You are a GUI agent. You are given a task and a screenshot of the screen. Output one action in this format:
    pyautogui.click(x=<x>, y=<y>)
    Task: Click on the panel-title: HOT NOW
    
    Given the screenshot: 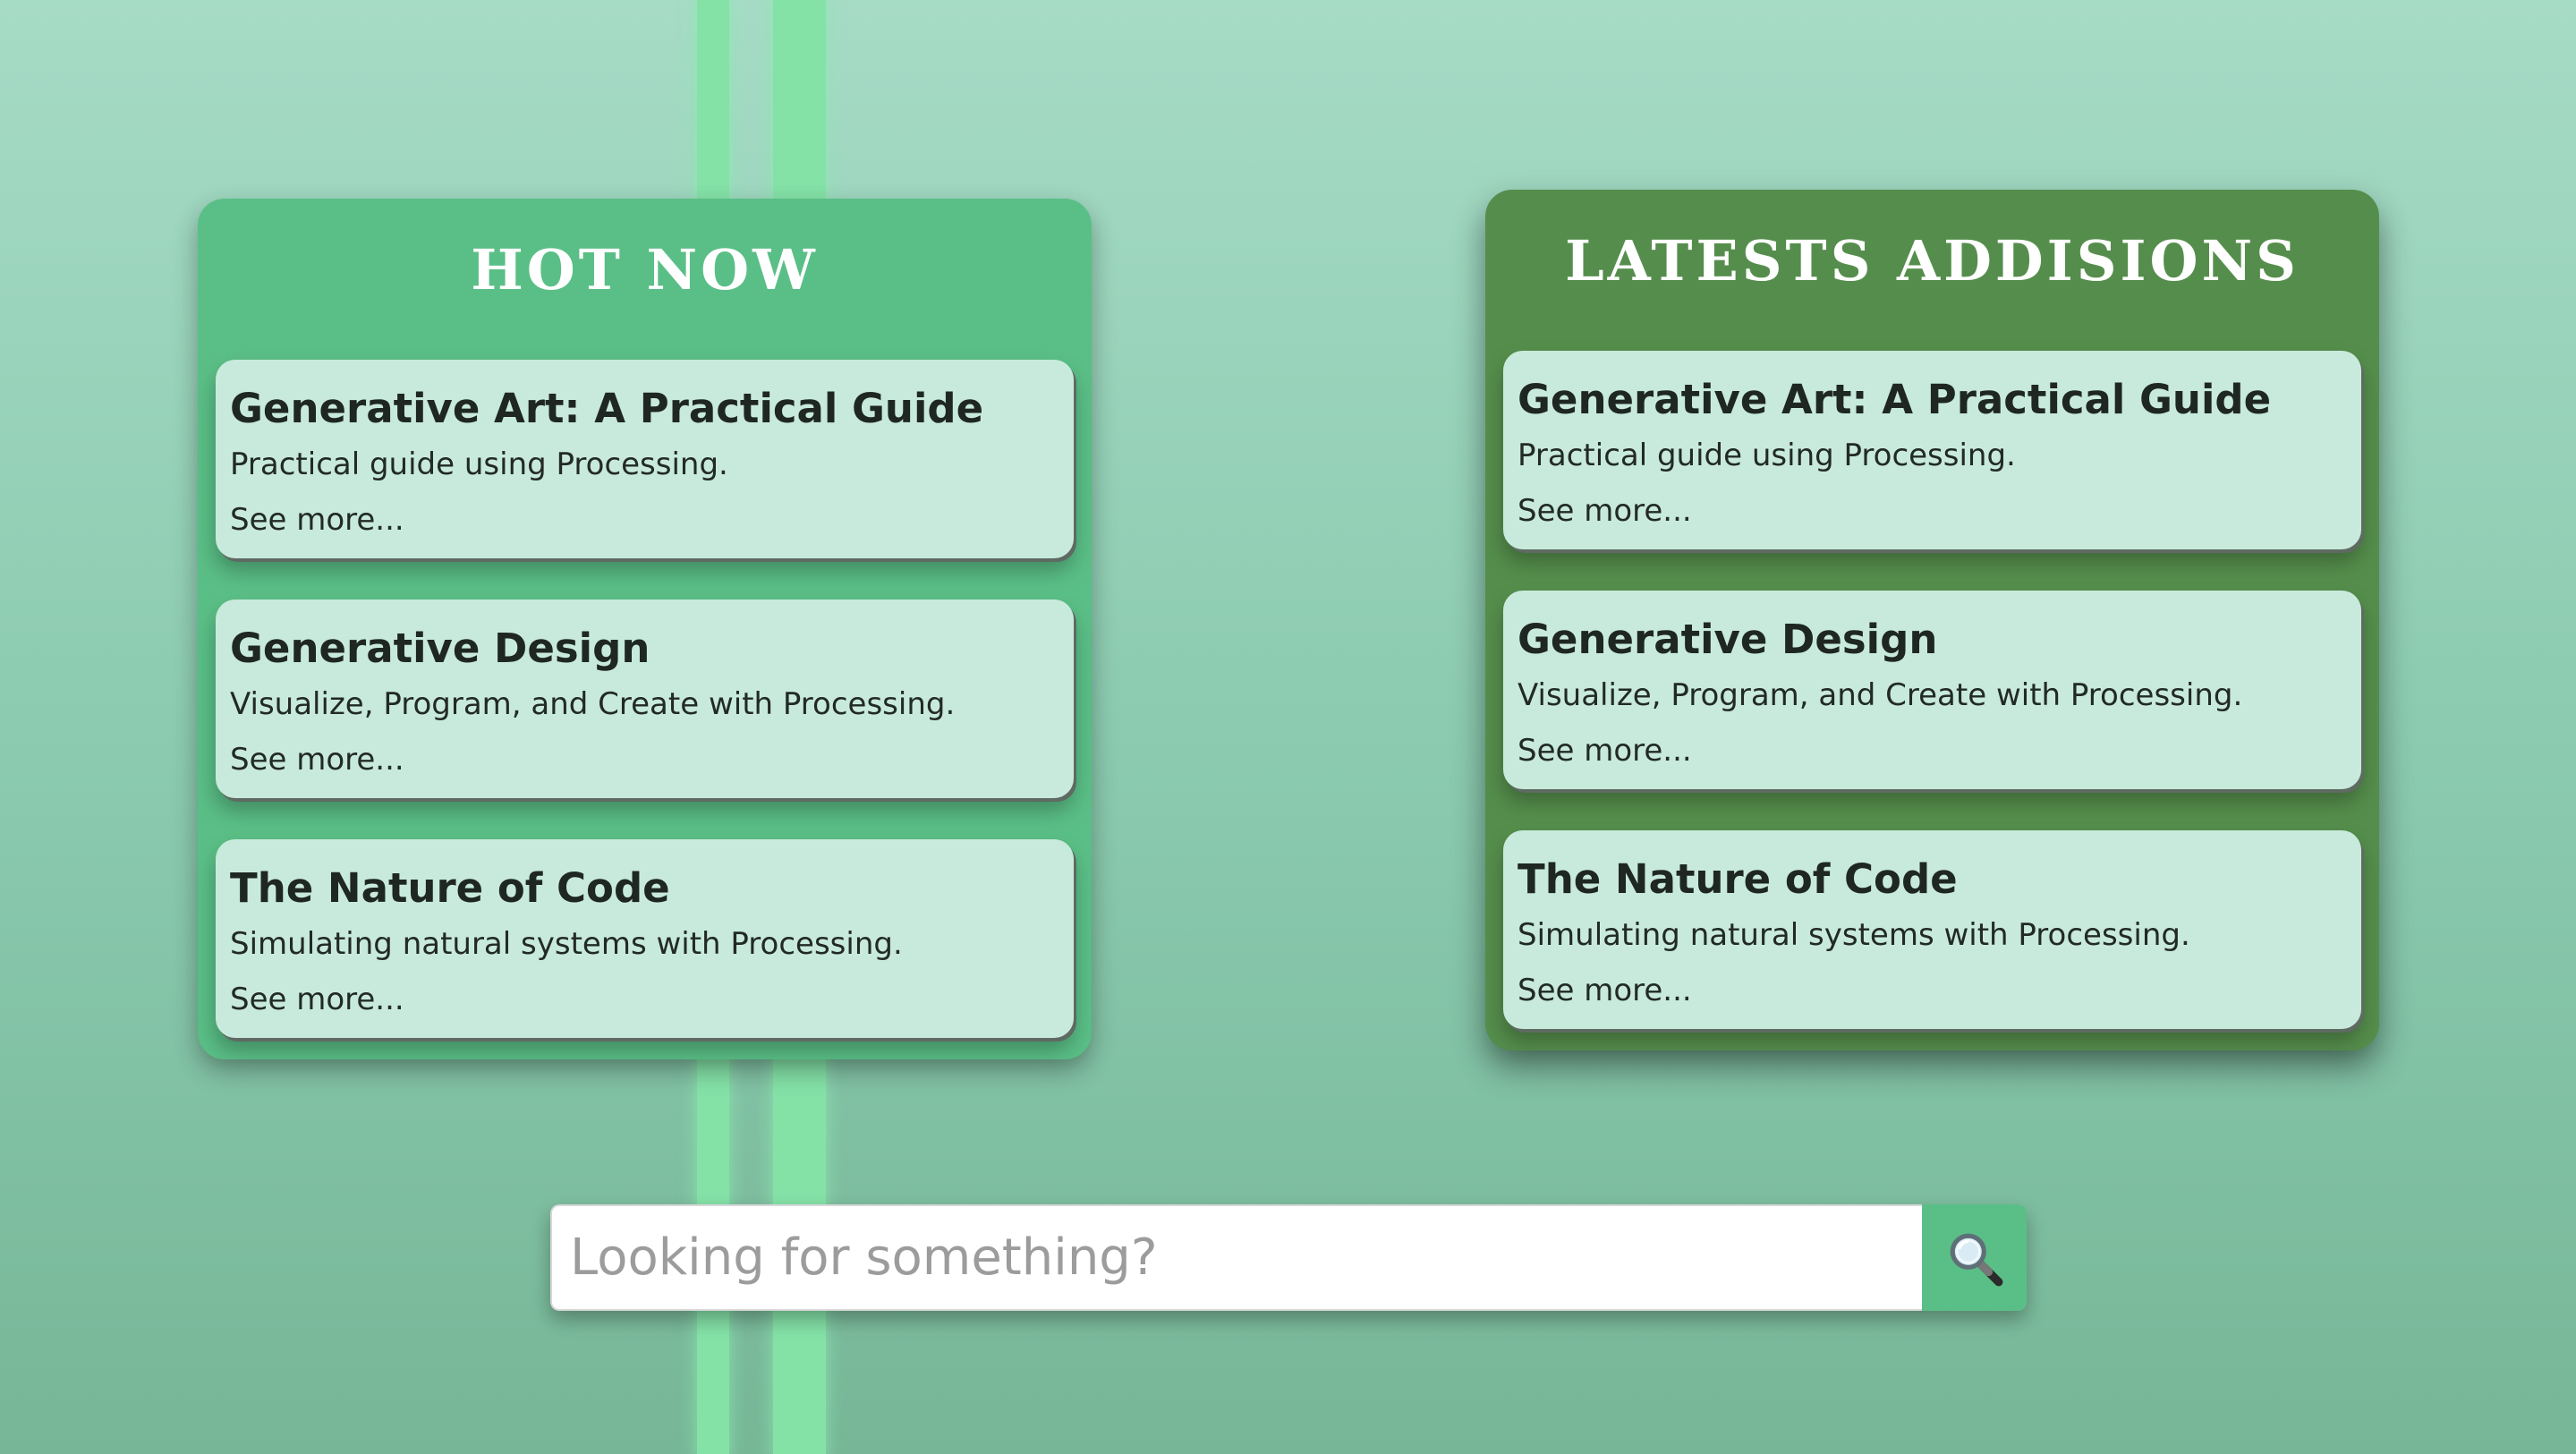 What is the action you would take?
    pyautogui.click(x=645, y=270)
    